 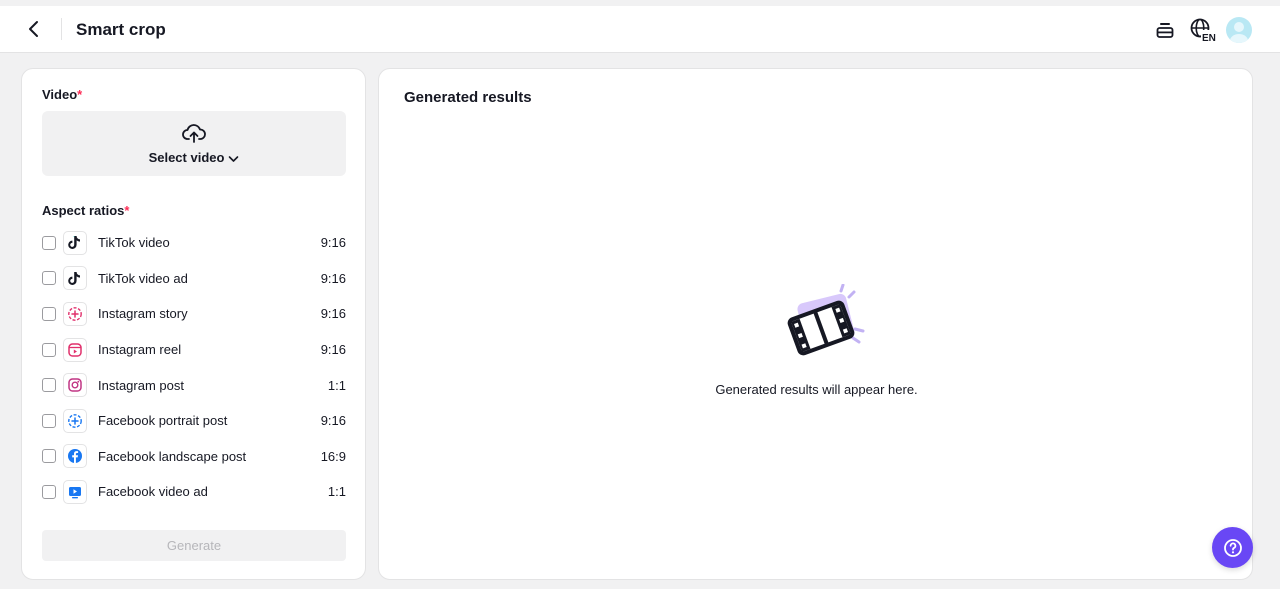 I want to click on ratio-name: Instagram story, so click(x=143, y=314).